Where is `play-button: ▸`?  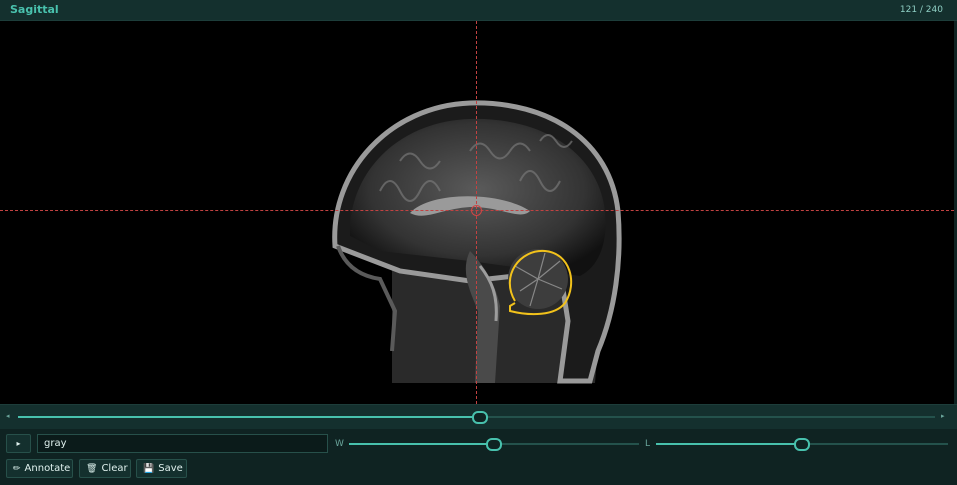 play-button: ▸ is located at coordinates (18, 443).